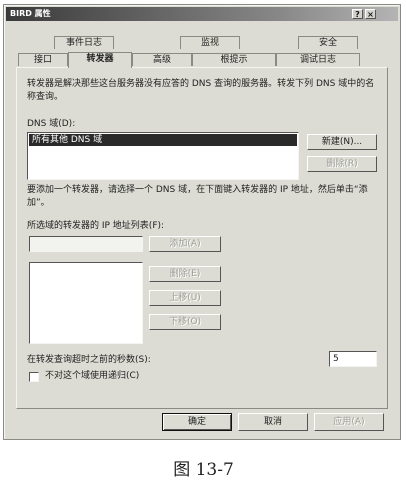 Image resolution: width=407 pixels, height=488 pixels. Describe the element at coordinates (43, 59) in the screenshot. I see `tab-interfaces: 接口` at that location.